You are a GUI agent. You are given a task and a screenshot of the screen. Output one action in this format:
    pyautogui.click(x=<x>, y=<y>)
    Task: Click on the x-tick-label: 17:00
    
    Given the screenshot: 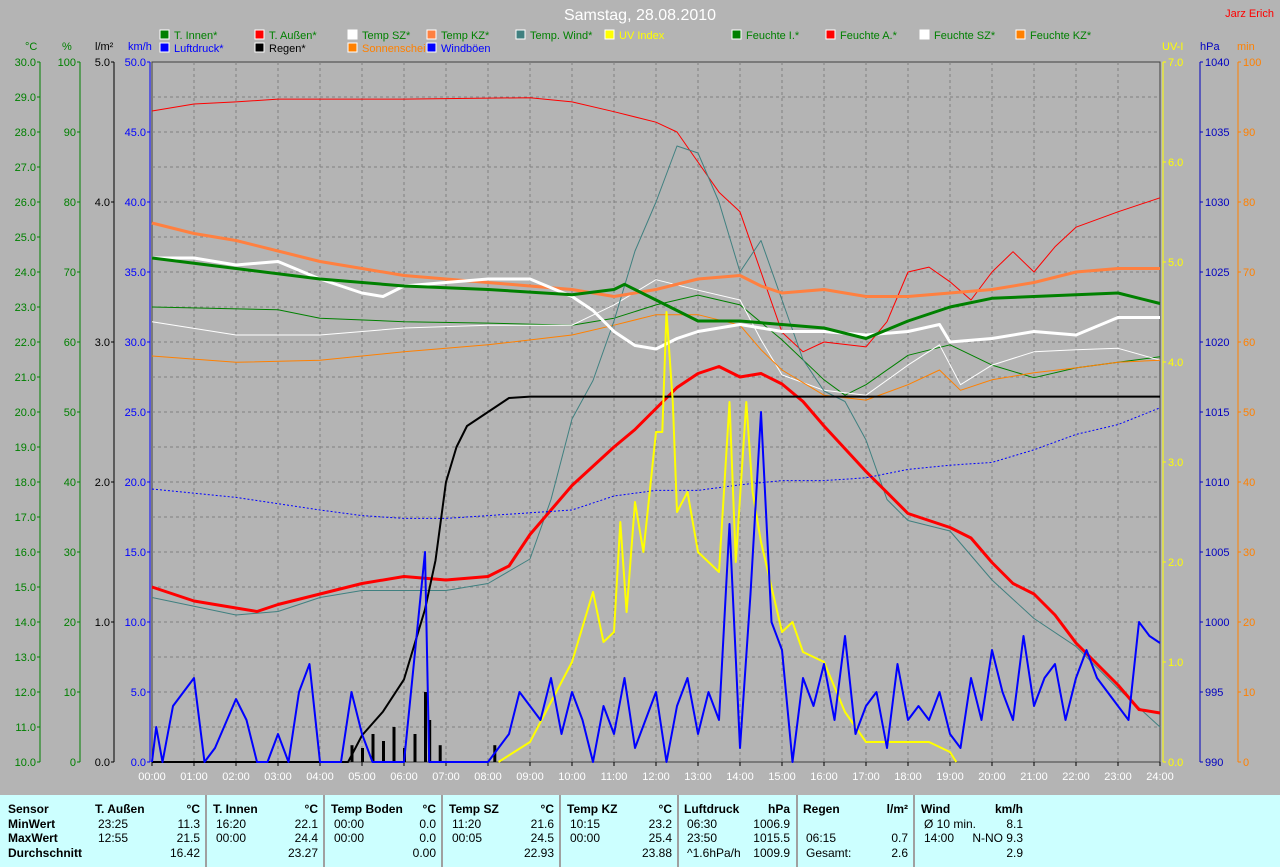 What is the action you would take?
    pyautogui.click(x=866, y=777)
    